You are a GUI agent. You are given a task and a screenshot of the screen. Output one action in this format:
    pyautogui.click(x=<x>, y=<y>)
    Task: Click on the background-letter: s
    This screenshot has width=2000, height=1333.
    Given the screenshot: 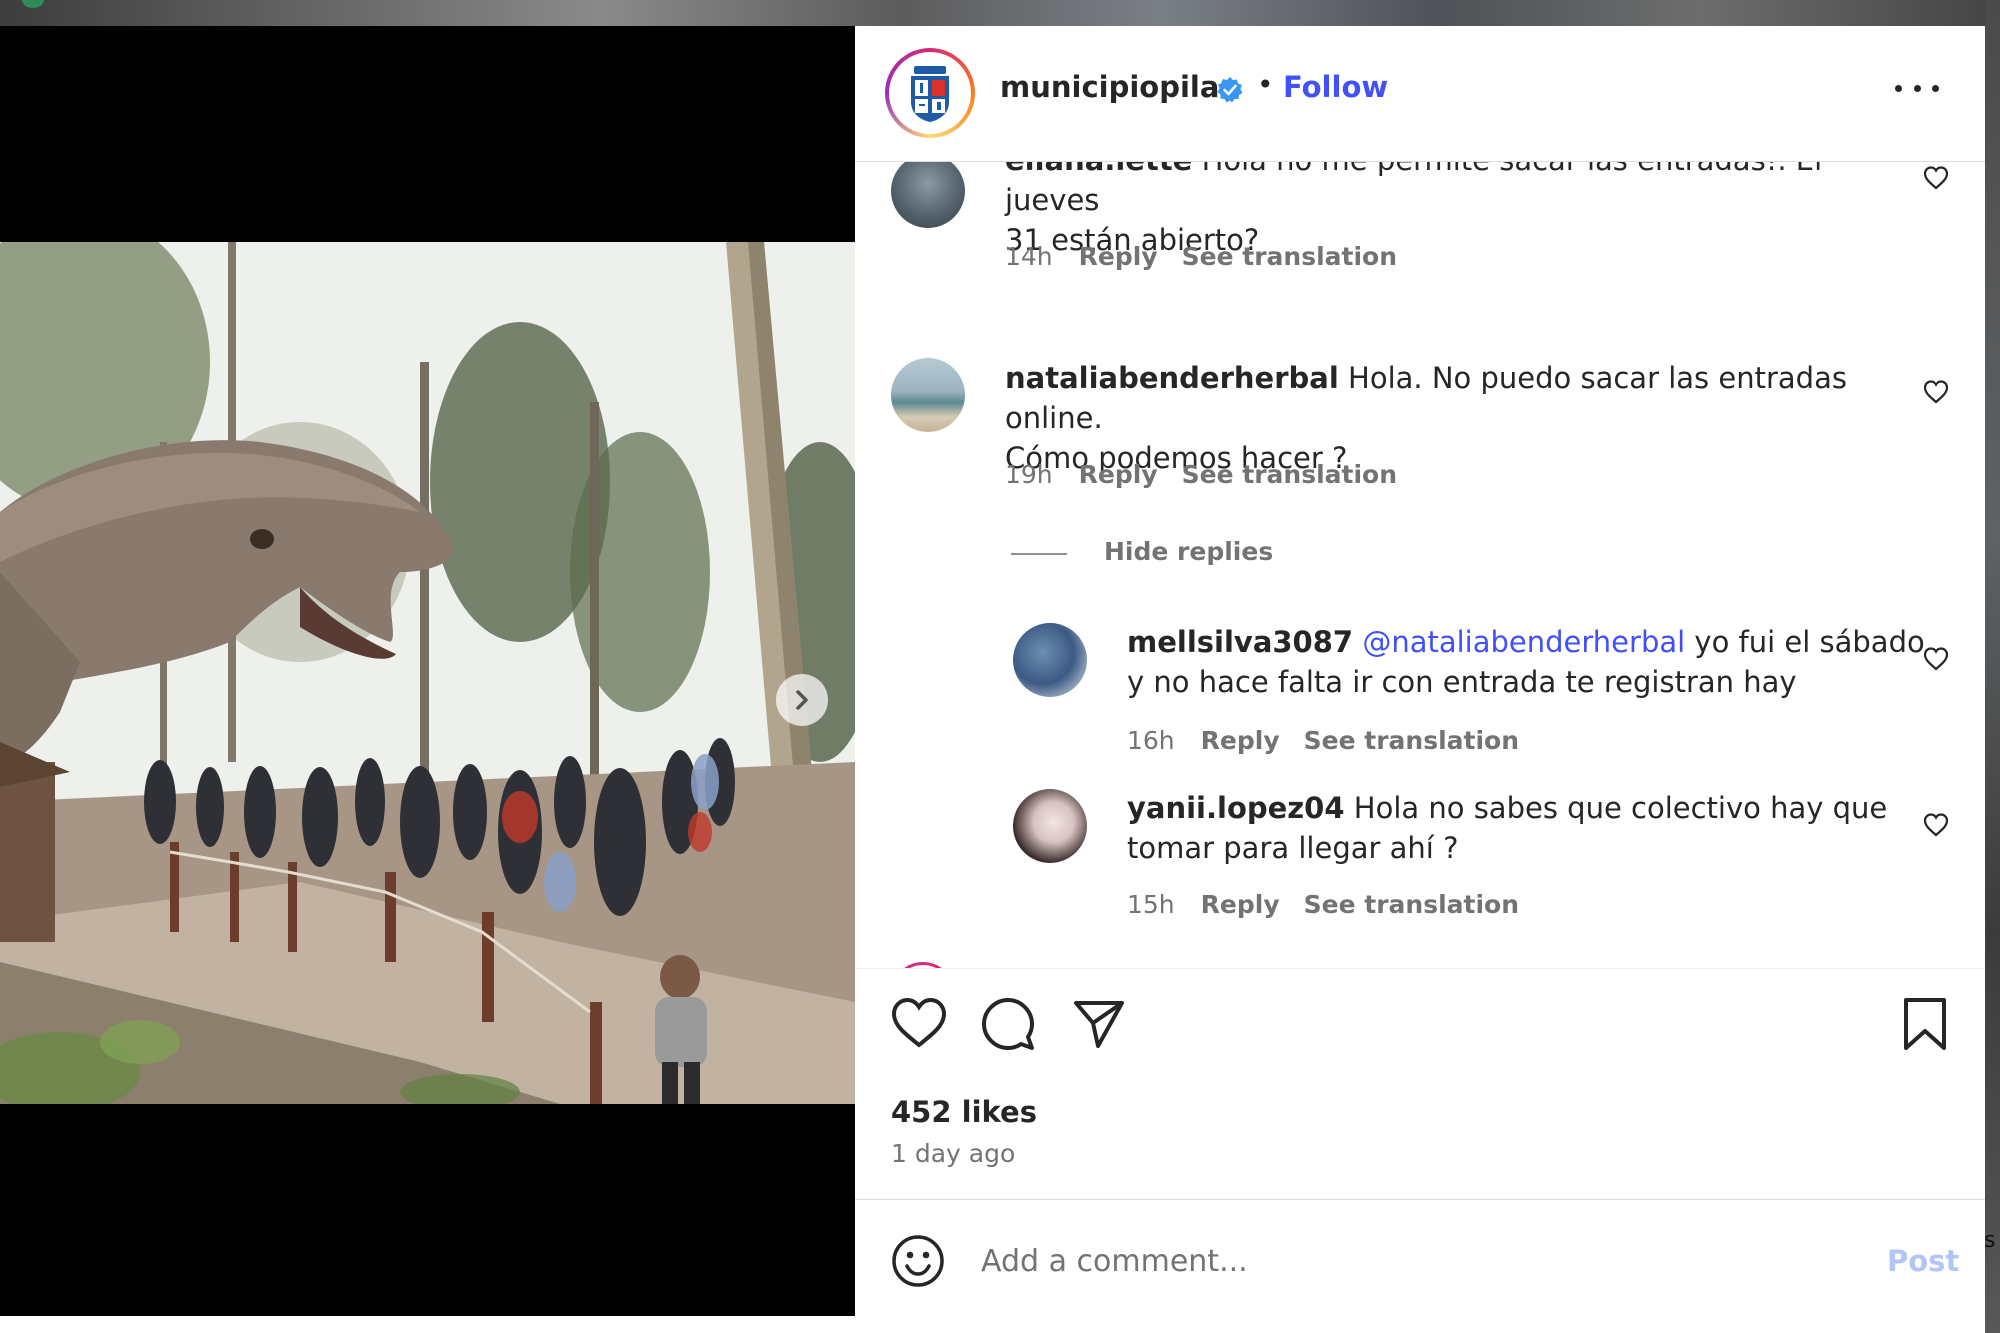 What is the action you would take?
    pyautogui.click(x=1990, y=1240)
    